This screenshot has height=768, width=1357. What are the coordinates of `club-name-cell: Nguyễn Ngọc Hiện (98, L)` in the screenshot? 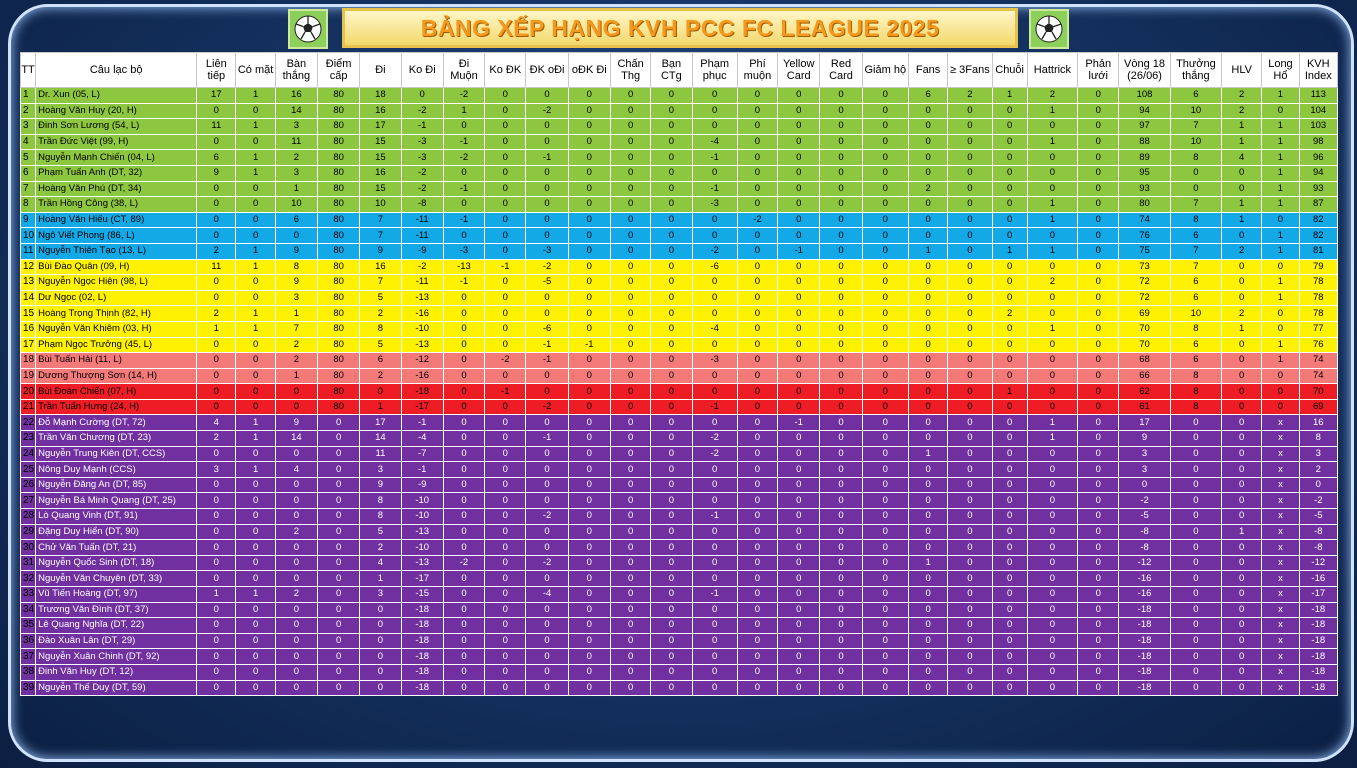 It's located at (116, 282).